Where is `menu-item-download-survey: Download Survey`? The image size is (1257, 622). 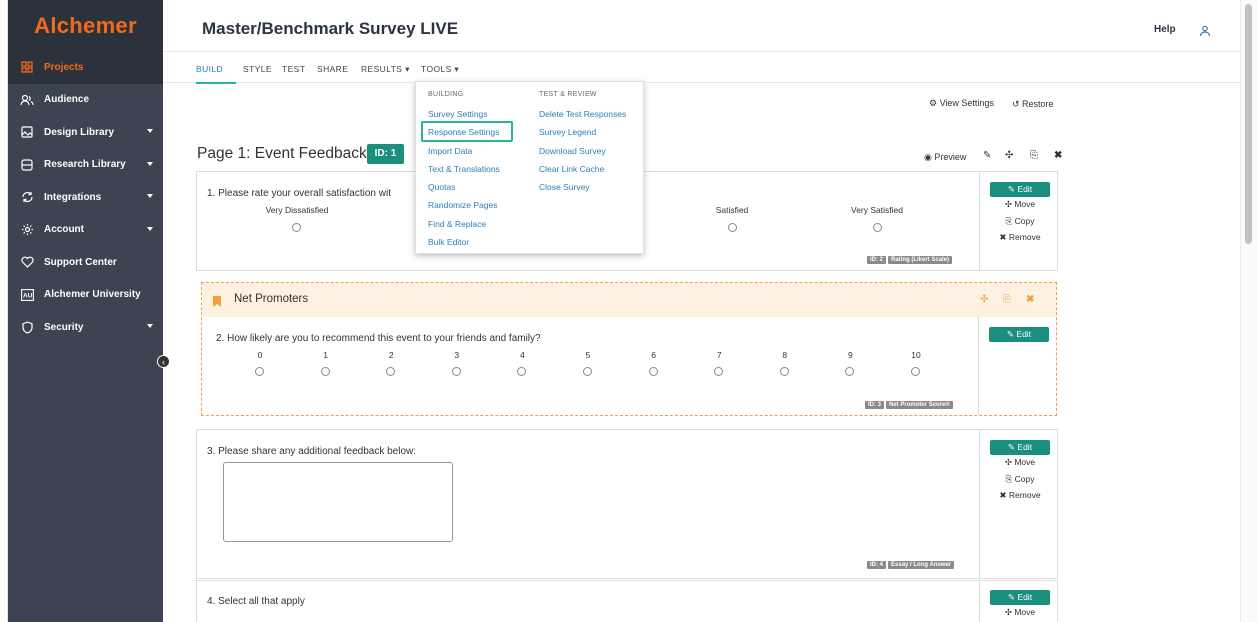
menu-item-download-survey: Download Survey is located at coordinates (572, 151).